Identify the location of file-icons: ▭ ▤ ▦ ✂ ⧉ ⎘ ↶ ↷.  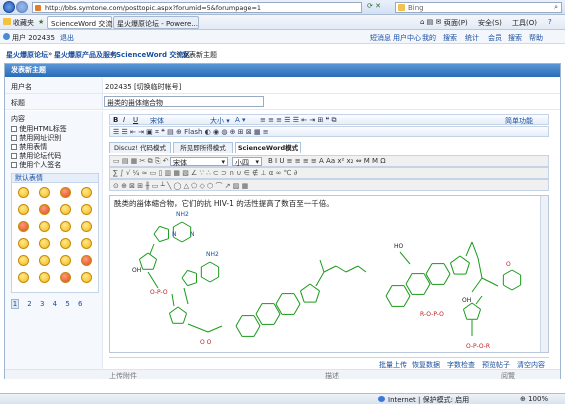
(145, 161).